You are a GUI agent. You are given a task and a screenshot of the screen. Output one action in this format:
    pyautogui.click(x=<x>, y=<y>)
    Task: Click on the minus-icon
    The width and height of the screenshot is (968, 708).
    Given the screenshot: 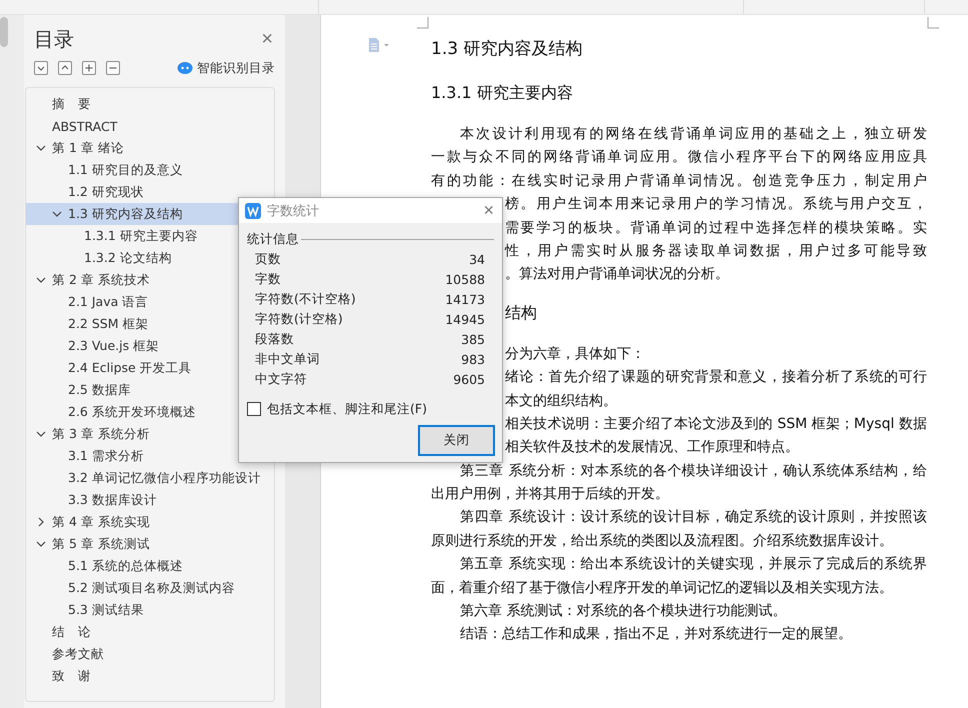 What is the action you would take?
    pyautogui.click(x=113, y=68)
    